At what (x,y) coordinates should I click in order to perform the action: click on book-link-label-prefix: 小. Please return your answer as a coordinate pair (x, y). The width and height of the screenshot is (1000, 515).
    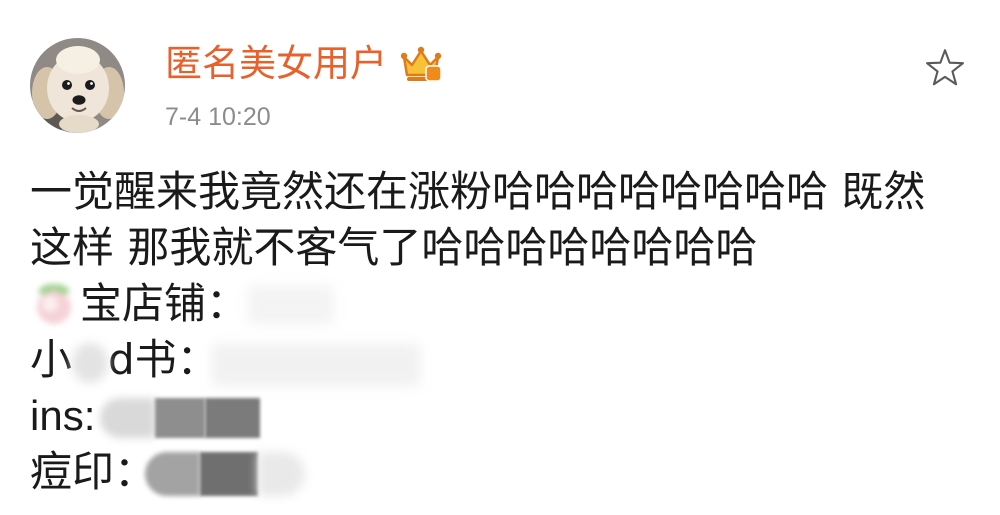
    Looking at the image, I should click on (51, 359).